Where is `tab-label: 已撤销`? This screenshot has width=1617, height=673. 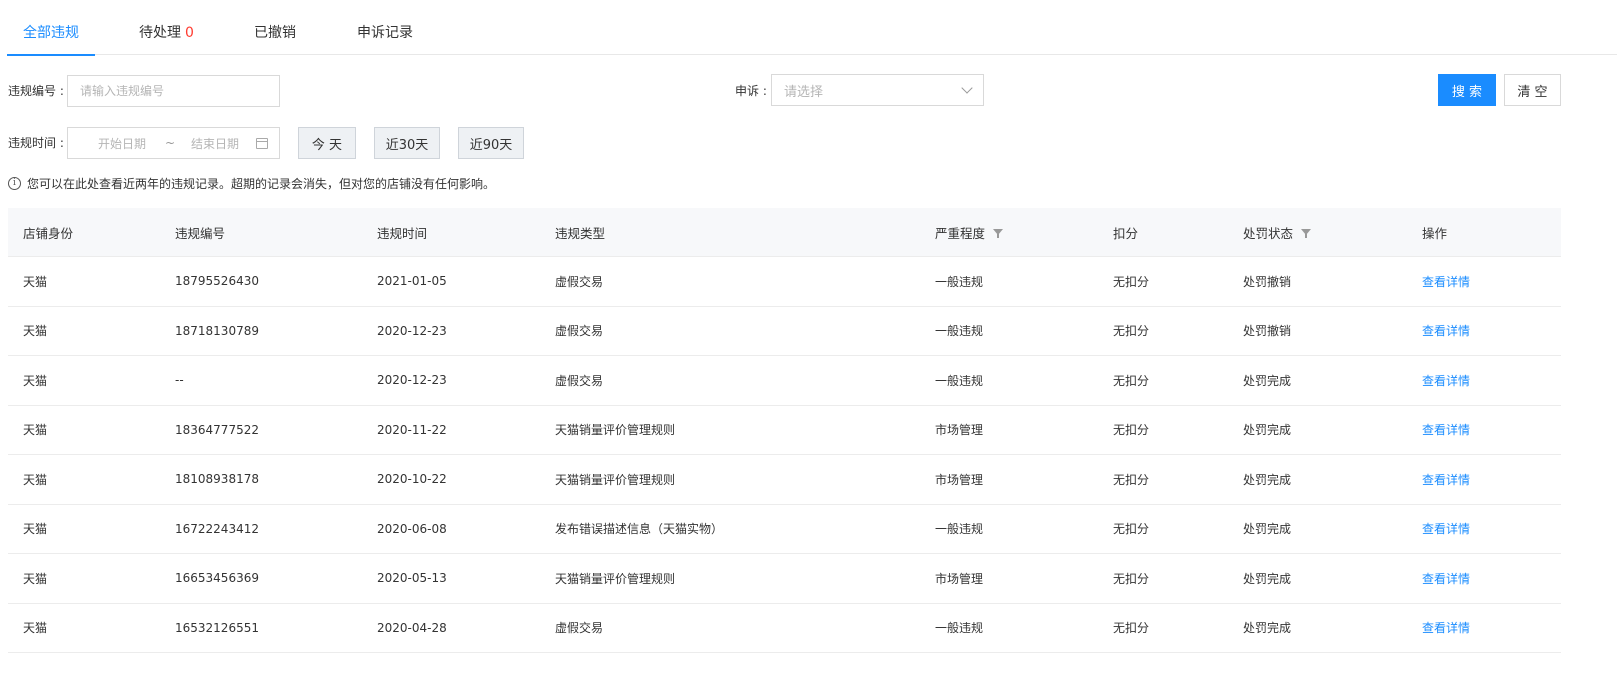 tab-label: 已撤销 is located at coordinates (275, 33).